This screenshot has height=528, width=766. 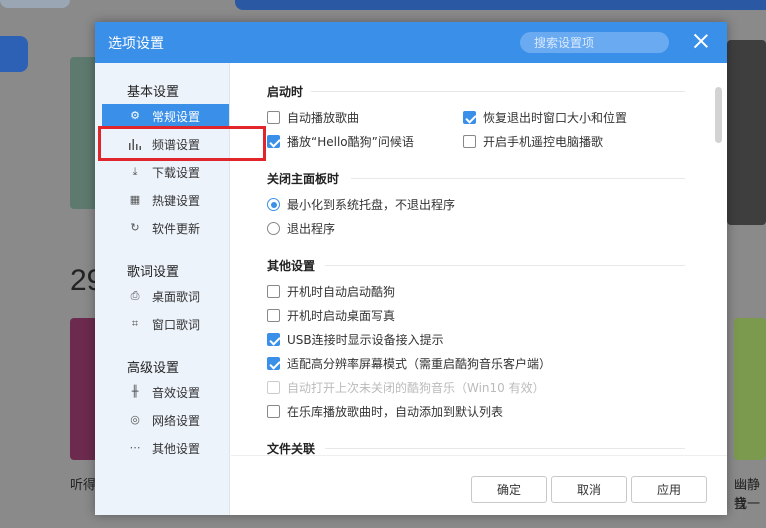 What do you see at coordinates (35, 4) in the screenshot?
I see `background-top-tab` at bounding box center [35, 4].